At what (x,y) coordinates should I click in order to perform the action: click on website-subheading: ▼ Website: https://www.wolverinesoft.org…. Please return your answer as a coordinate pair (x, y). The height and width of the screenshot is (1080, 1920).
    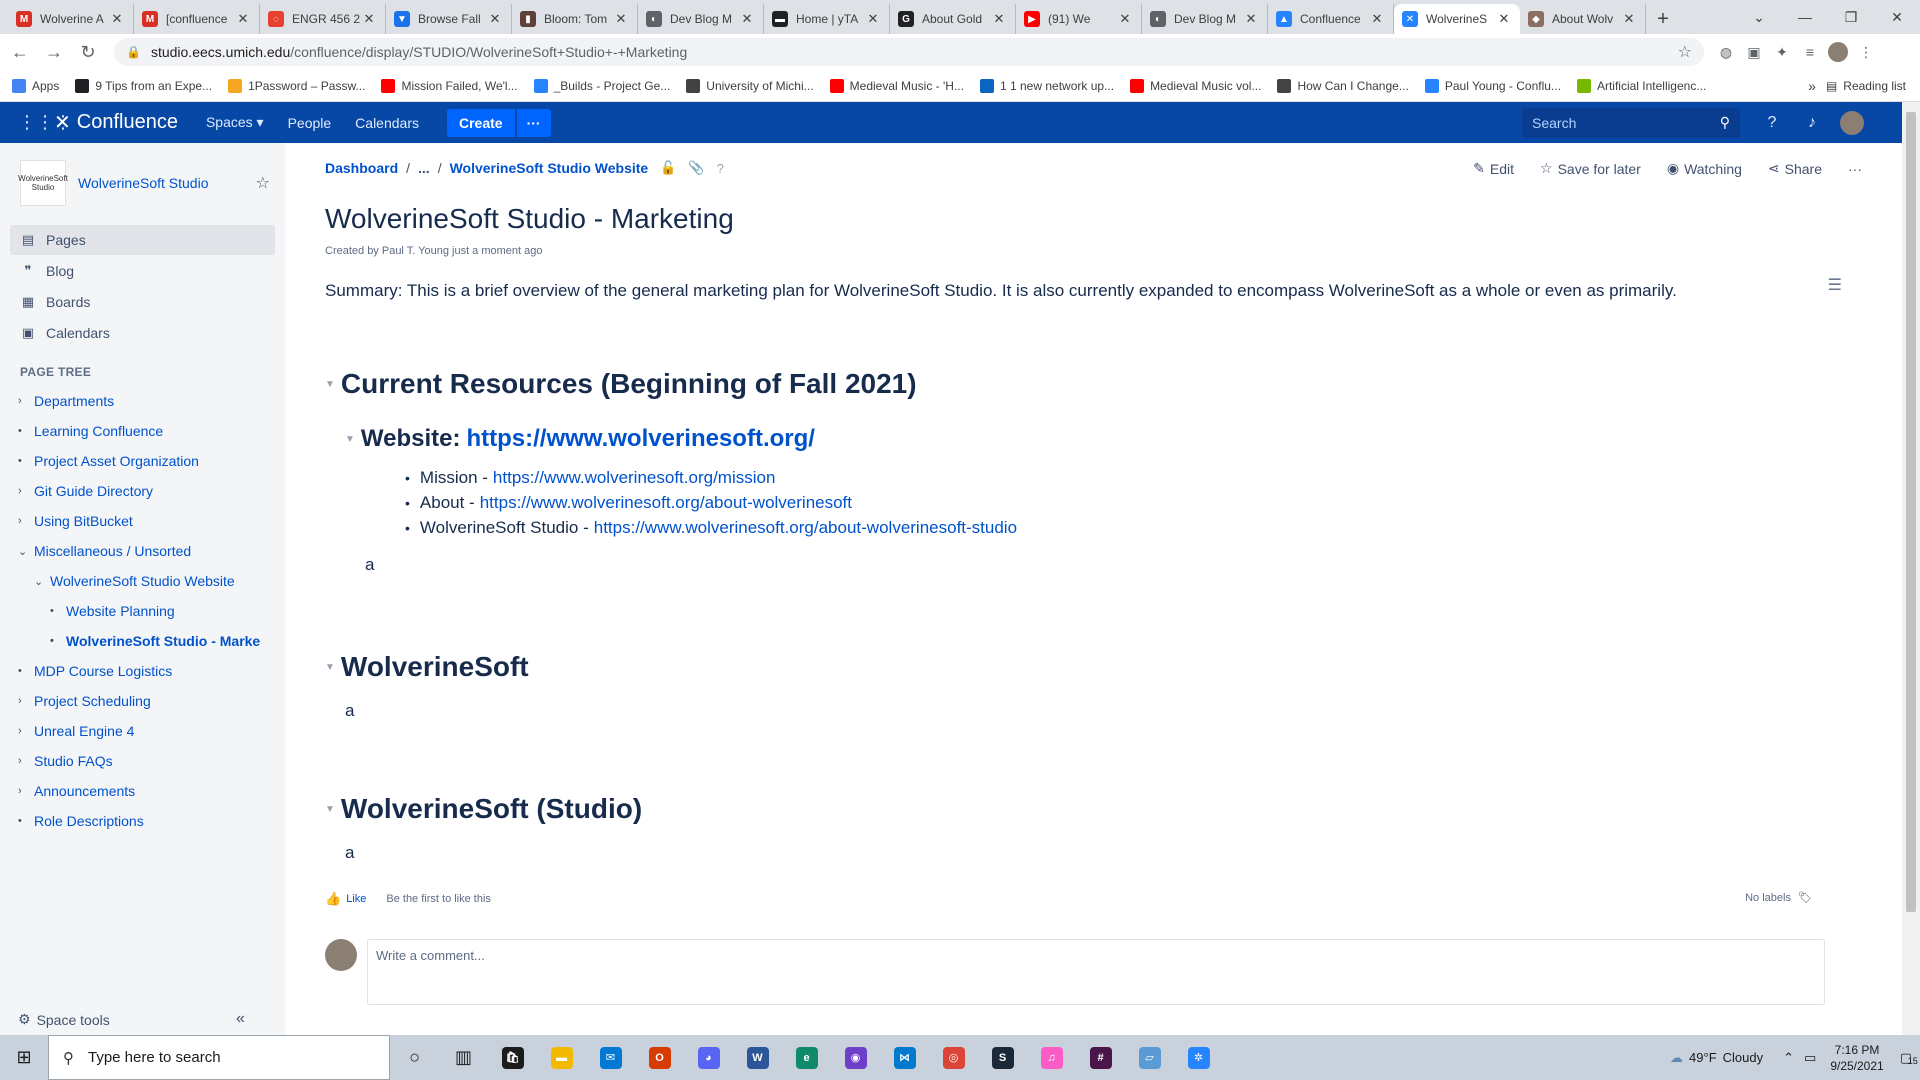
    Looking at the image, I should click on (580, 439).